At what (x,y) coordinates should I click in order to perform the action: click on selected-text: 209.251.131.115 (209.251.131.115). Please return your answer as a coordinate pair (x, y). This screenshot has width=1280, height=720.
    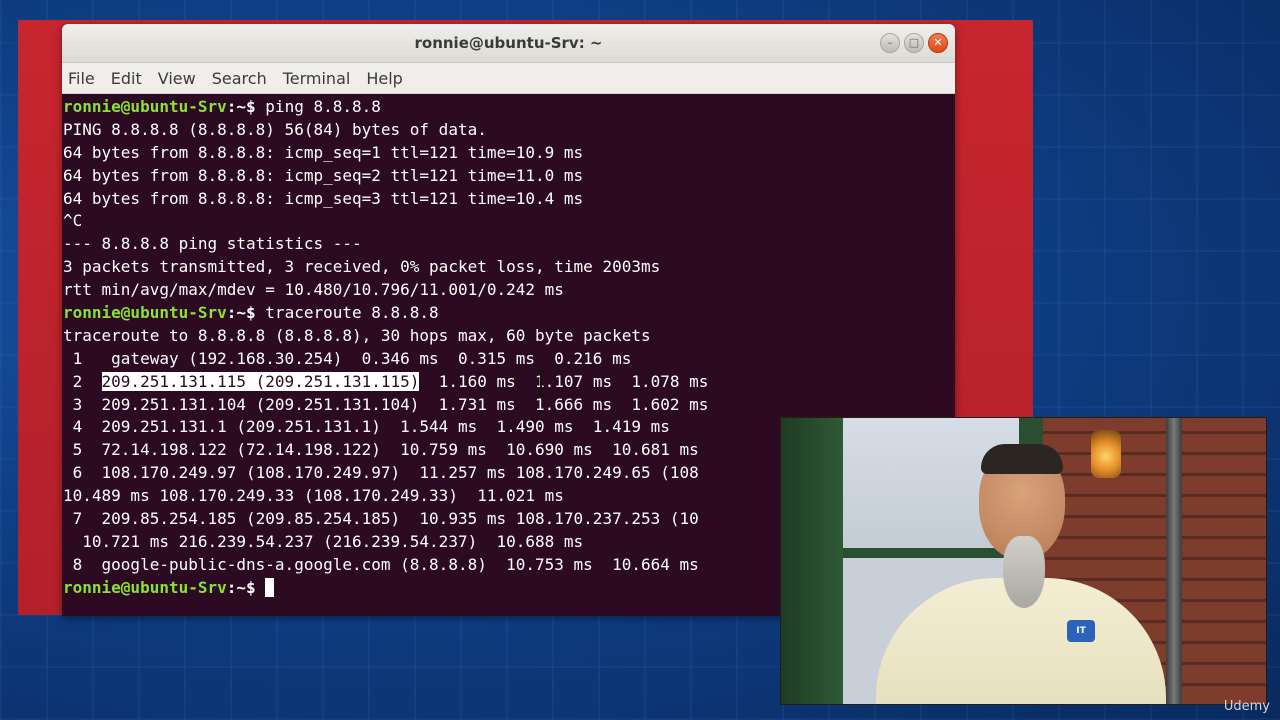
    Looking at the image, I should click on (260, 381).